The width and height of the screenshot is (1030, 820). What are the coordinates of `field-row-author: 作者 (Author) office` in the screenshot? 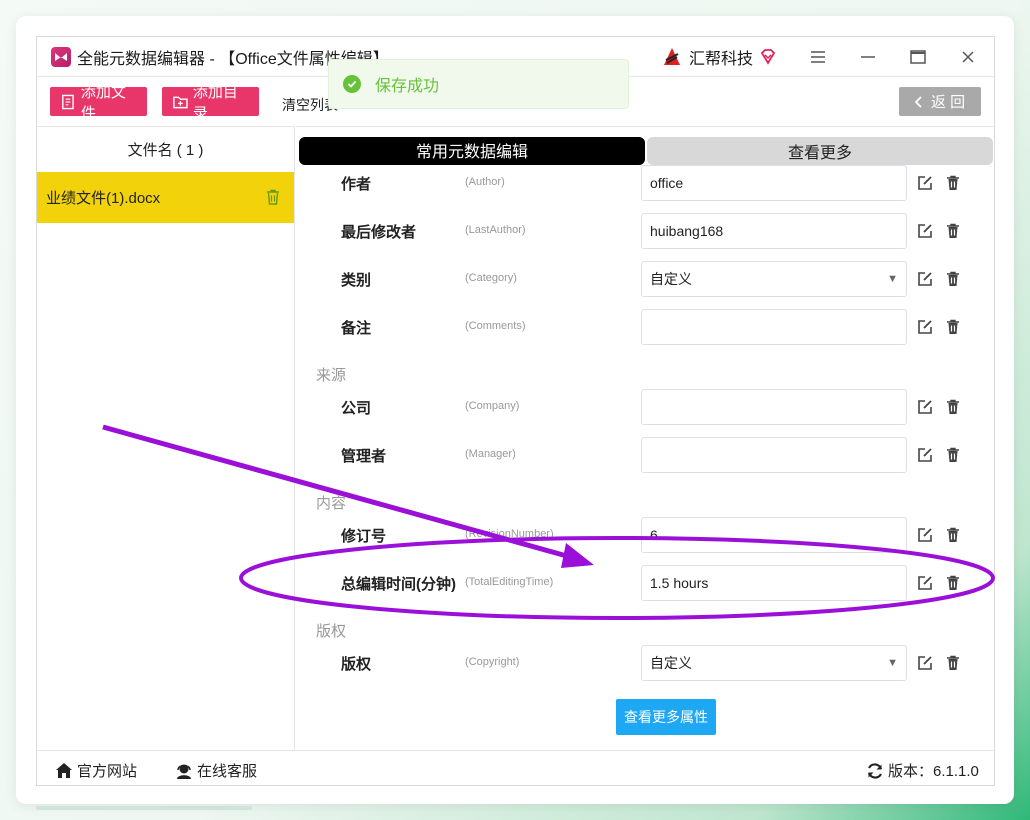 It's located at (645, 183).